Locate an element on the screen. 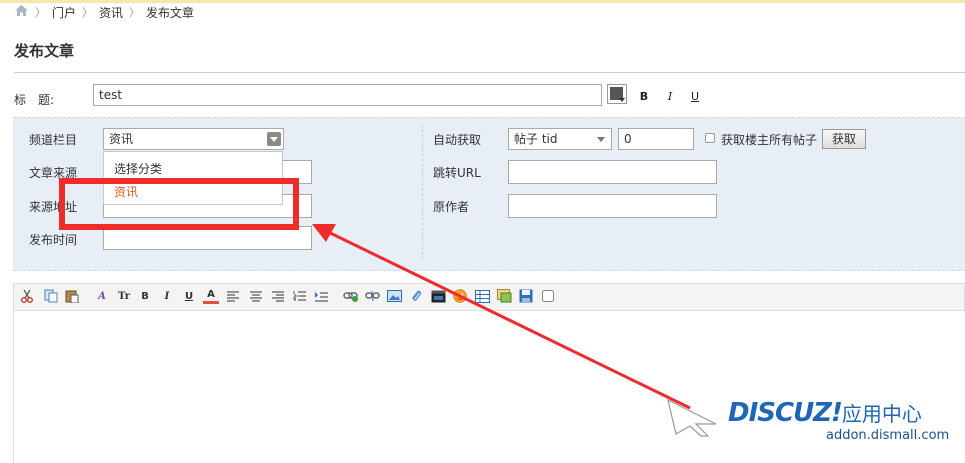  discuz-watermark-logo: DISCUZ!应用中心 addon.dismall.com is located at coordinates (808, 420).